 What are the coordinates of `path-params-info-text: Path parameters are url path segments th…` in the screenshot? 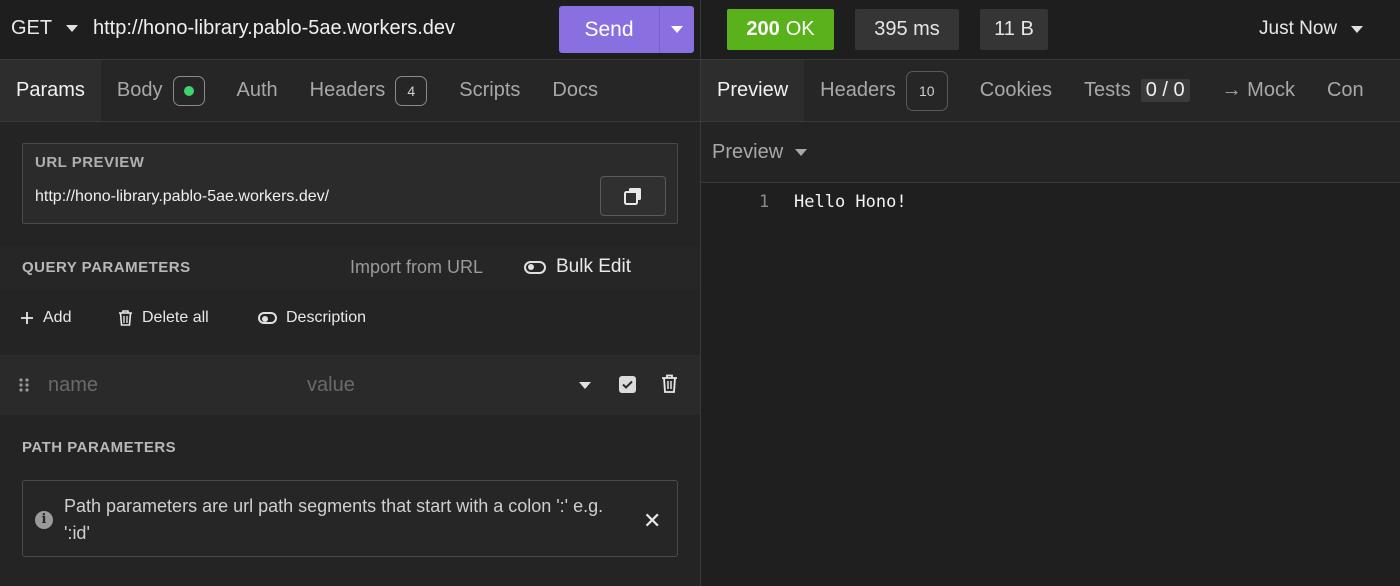 It's located at (334, 519).